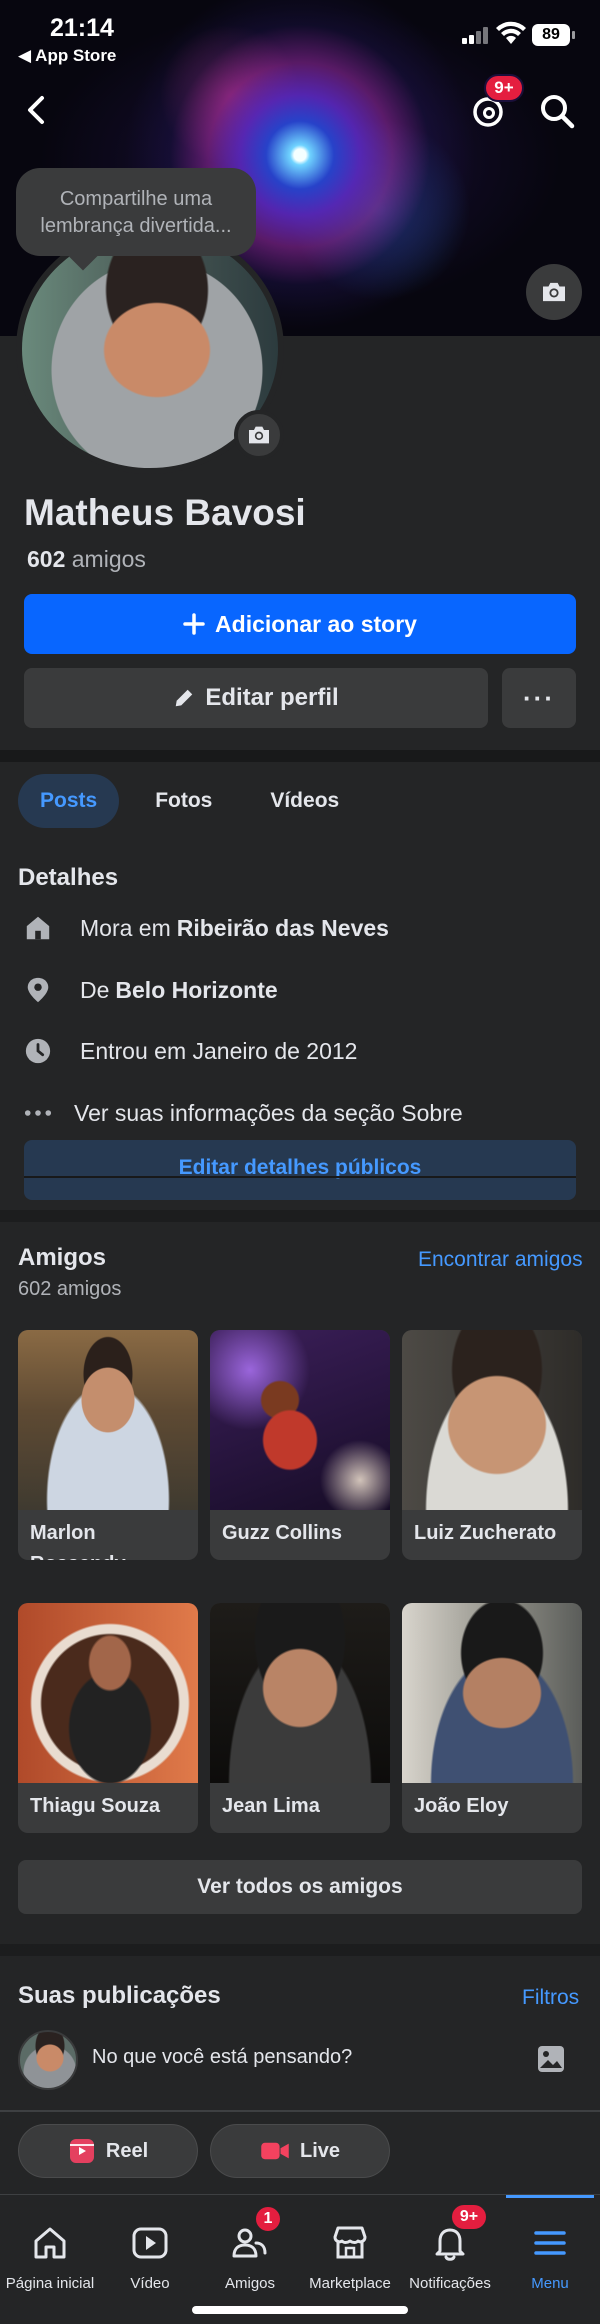 The height and width of the screenshot is (2324, 600). Describe the element at coordinates (300, 35) in the screenshot. I see `status-bar: 21:14 ◀ App Store 89` at that location.